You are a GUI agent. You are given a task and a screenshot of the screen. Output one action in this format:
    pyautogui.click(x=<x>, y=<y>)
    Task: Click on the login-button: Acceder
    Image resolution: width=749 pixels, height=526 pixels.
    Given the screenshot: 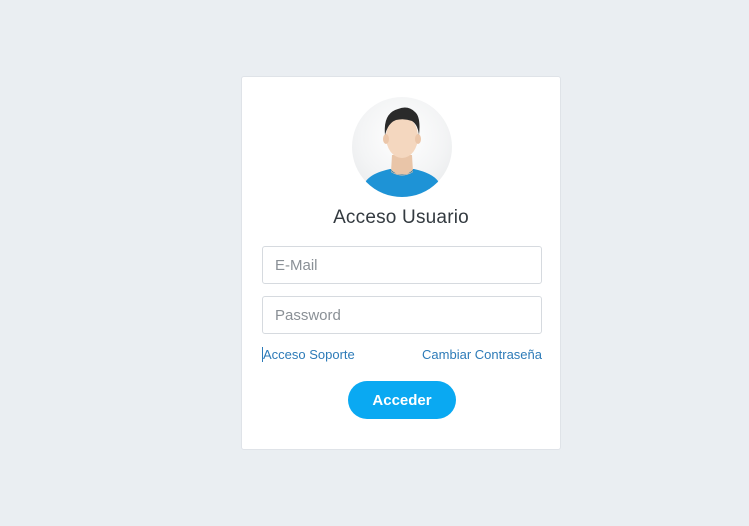 What is the action you would take?
    pyautogui.click(x=402, y=400)
    